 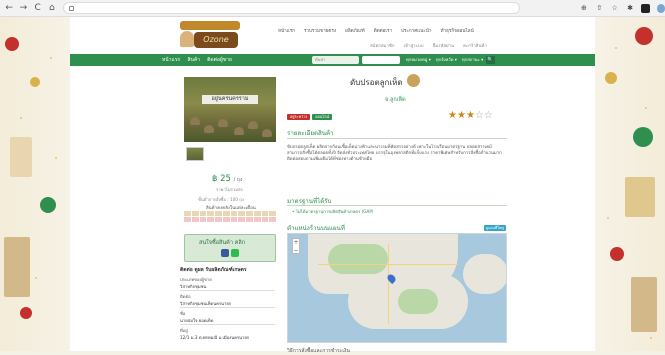 What do you see at coordinates (310, 133) in the screenshot?
I see `details-title: รายละเอียดสินค้า` at bounding box center [310, 133].